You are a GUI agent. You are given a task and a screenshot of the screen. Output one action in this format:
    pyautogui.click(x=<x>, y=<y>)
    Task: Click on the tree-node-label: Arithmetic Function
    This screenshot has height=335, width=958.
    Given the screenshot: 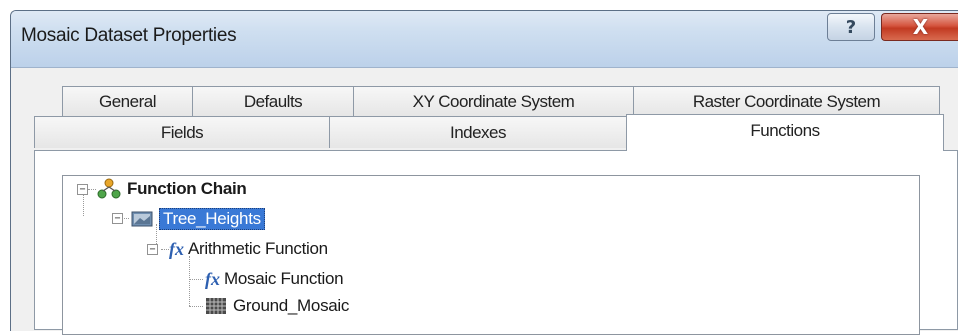 What is the action you would take?
    pyautogui.click(x=258, y=248)
    